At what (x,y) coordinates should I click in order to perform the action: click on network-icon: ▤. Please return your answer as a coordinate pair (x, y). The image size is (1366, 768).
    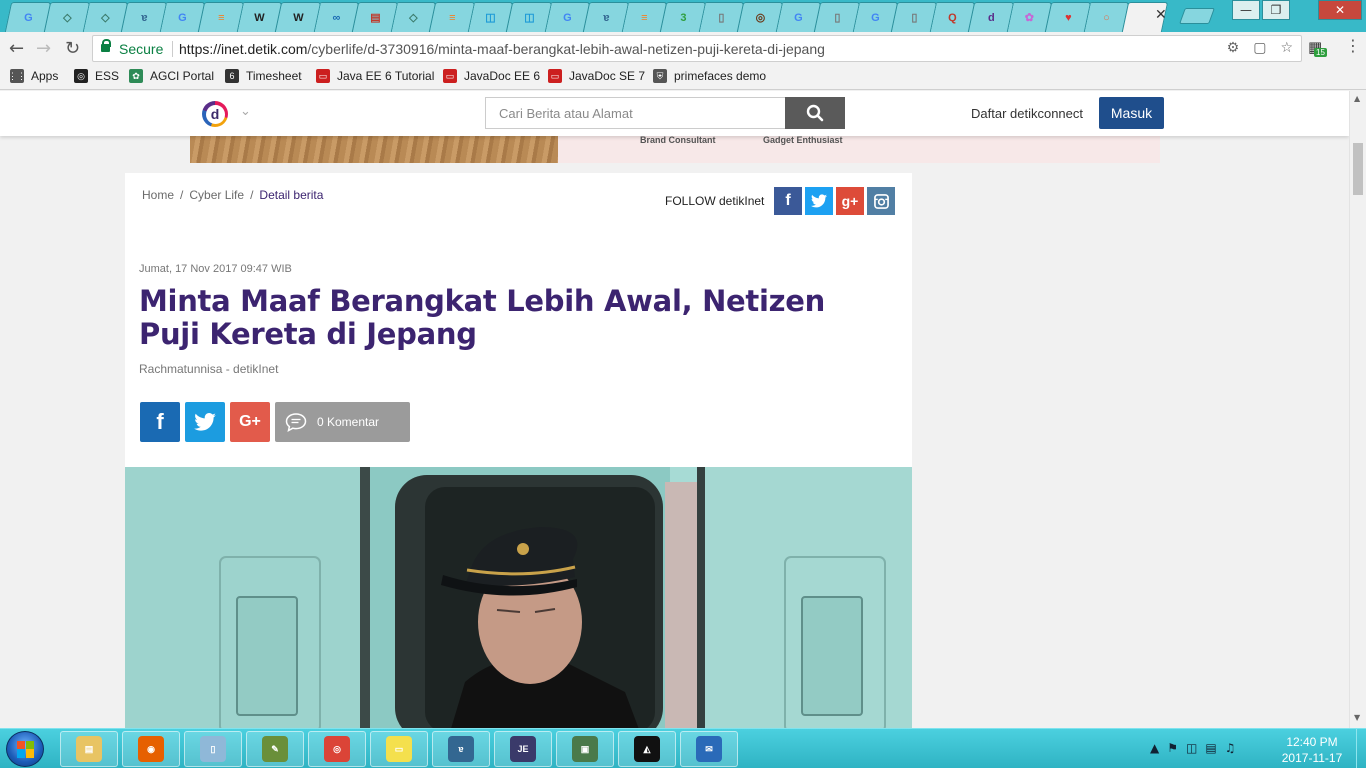
    Looking at the image, I should click on (1210, 748).